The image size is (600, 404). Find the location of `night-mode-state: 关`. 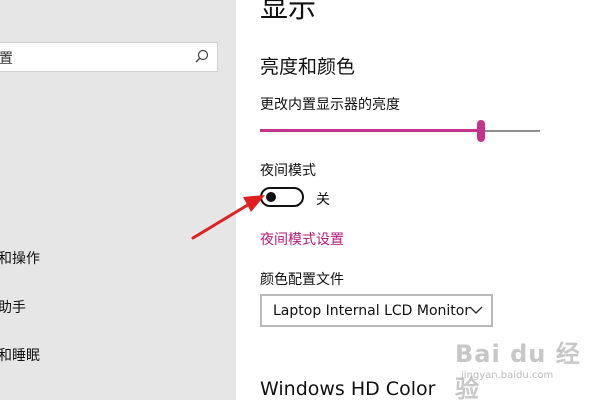

night-mode-state: 关 is located at coordinates (323, 200).